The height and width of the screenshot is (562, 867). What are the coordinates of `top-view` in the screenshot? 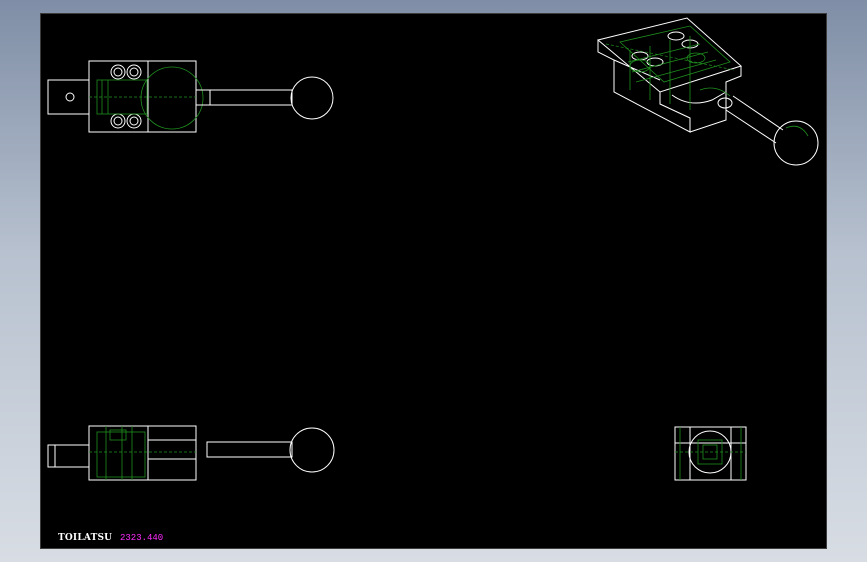 It's located at (190, 96).